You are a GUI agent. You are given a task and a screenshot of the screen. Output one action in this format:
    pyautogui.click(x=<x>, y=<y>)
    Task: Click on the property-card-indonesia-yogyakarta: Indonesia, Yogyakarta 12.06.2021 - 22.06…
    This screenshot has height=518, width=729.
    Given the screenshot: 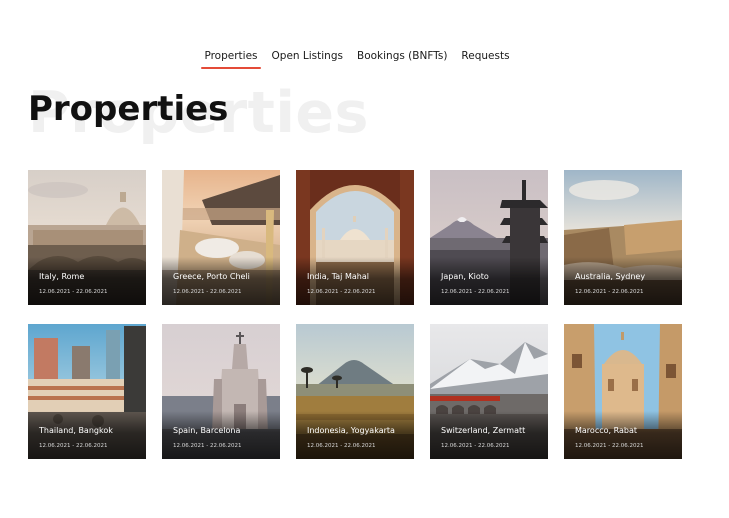 What is the action you would take?
    pyautogui.click(x=355, y=391)
    